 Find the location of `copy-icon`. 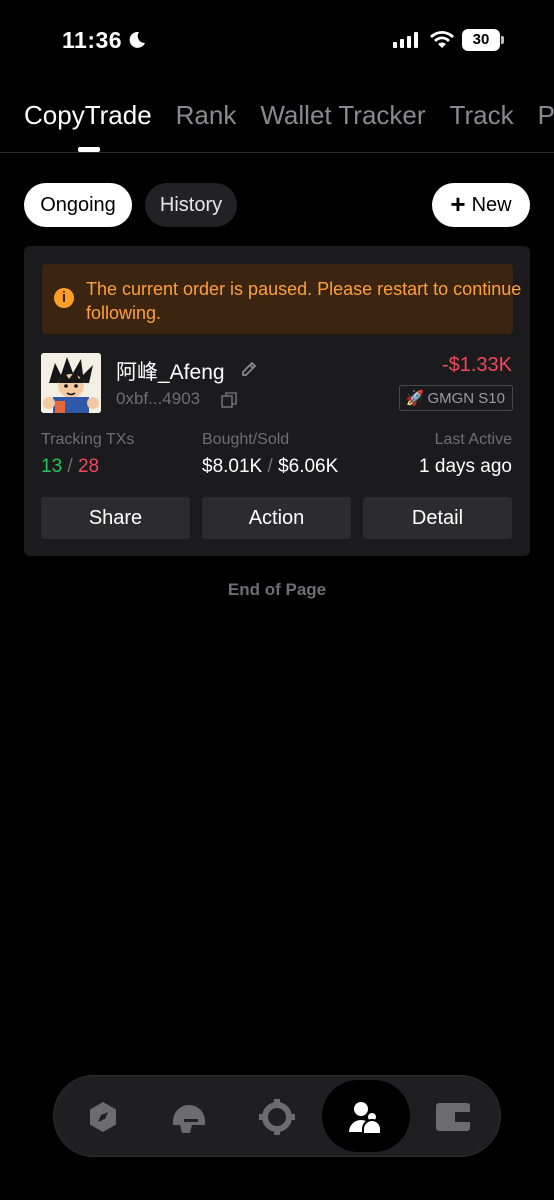

copy-icon is located at coordinates (229, 400).